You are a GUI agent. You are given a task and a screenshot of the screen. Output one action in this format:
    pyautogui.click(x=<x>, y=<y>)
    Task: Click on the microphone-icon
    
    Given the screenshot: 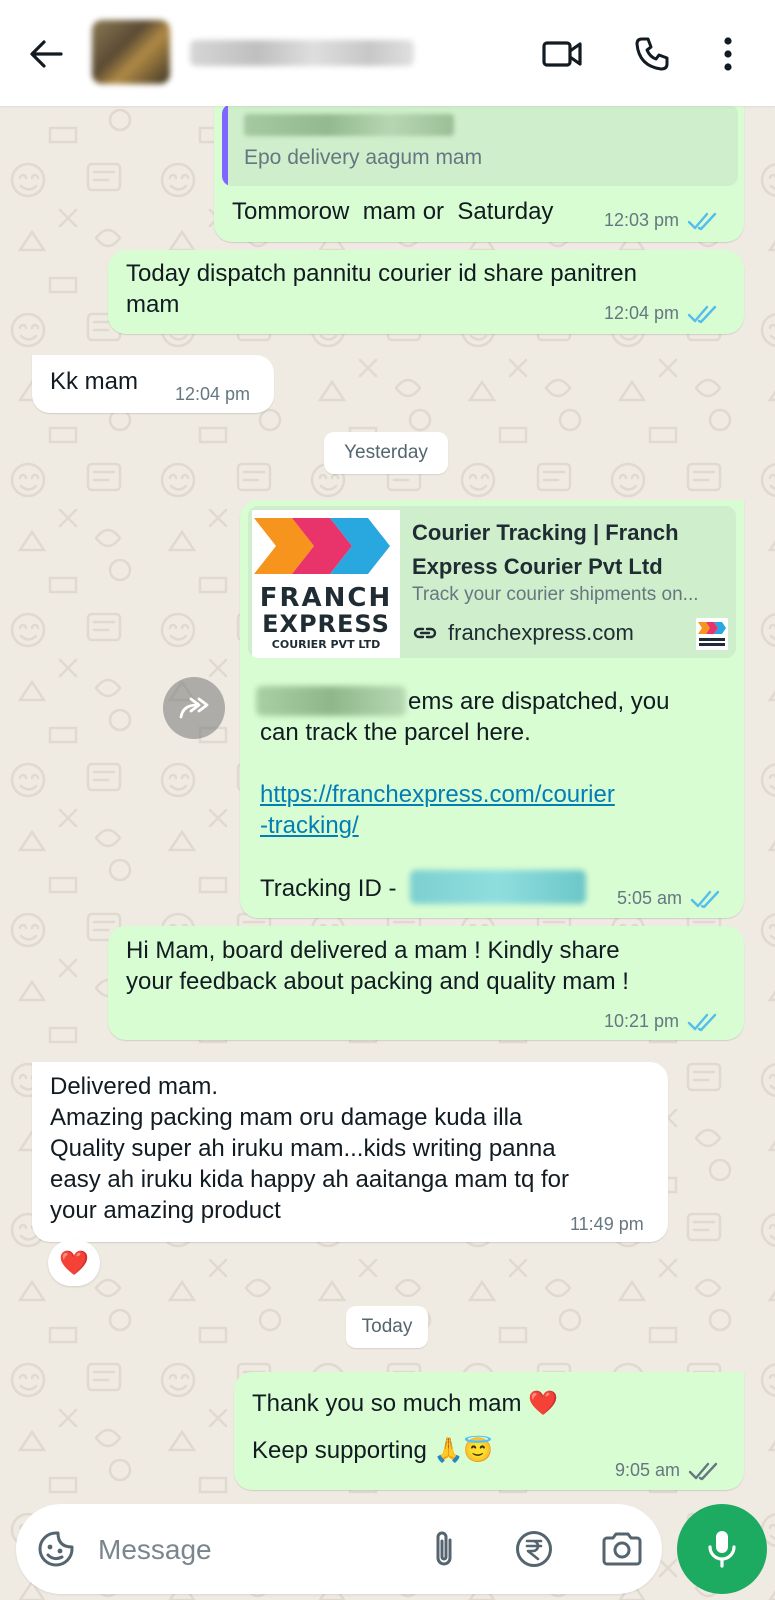 What is the action you would take?
    pyautogui.click(x=722, y=1549)
    